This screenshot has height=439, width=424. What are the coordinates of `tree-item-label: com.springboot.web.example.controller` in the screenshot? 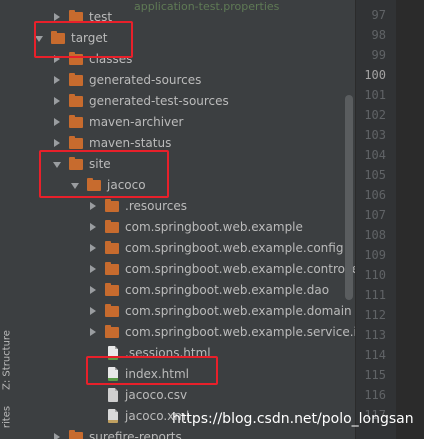 It's located at (240, 269).